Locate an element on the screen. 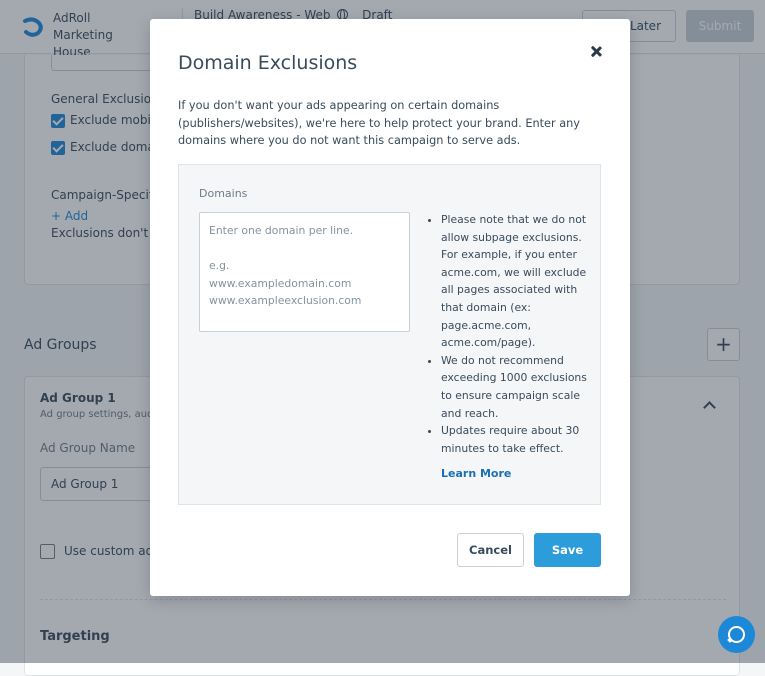 The image size is (765, 676). cancel-button: Cancel is located at coordinates (490, 550).